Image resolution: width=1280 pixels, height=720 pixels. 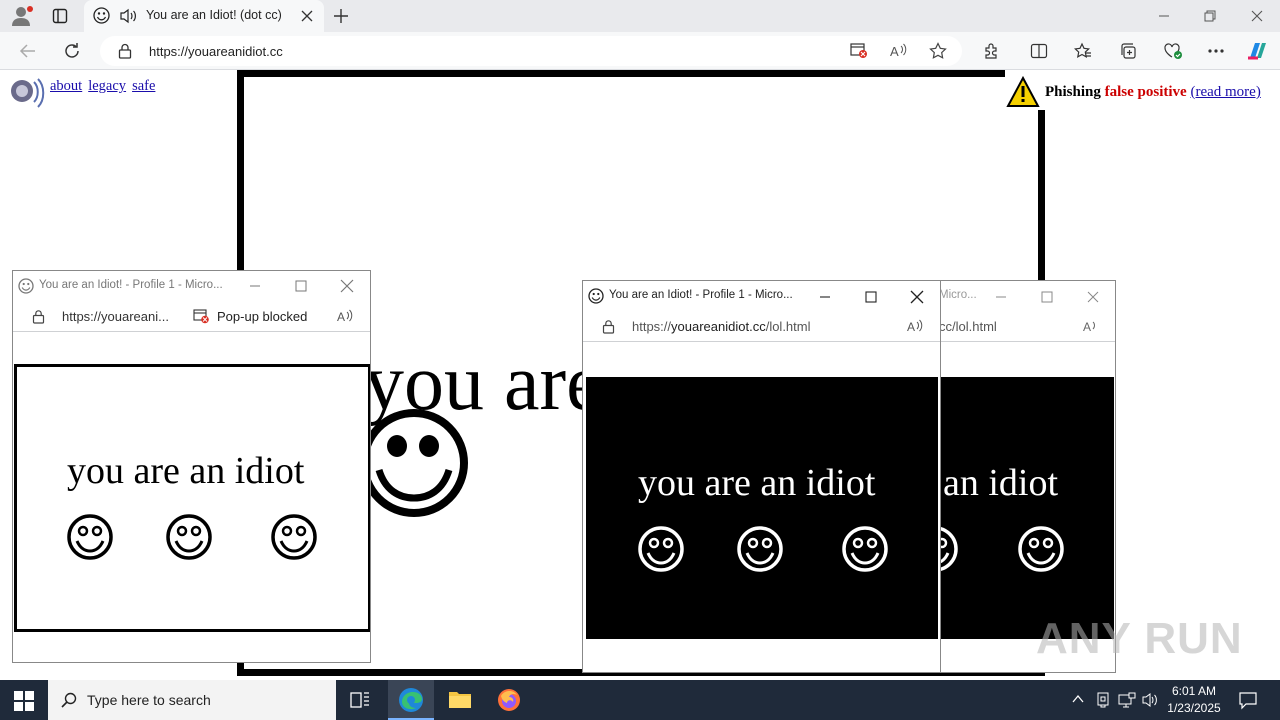 I want to click on speaker-logo-icon, so click(x=27, y=93).